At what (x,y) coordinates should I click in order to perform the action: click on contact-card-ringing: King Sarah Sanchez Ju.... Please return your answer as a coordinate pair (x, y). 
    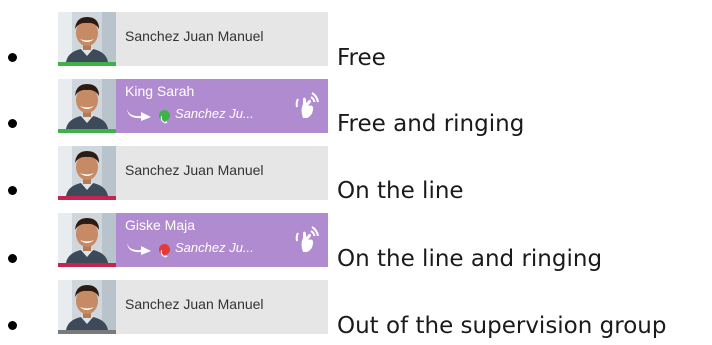
    Looking at the image, I should click on (193, 106).